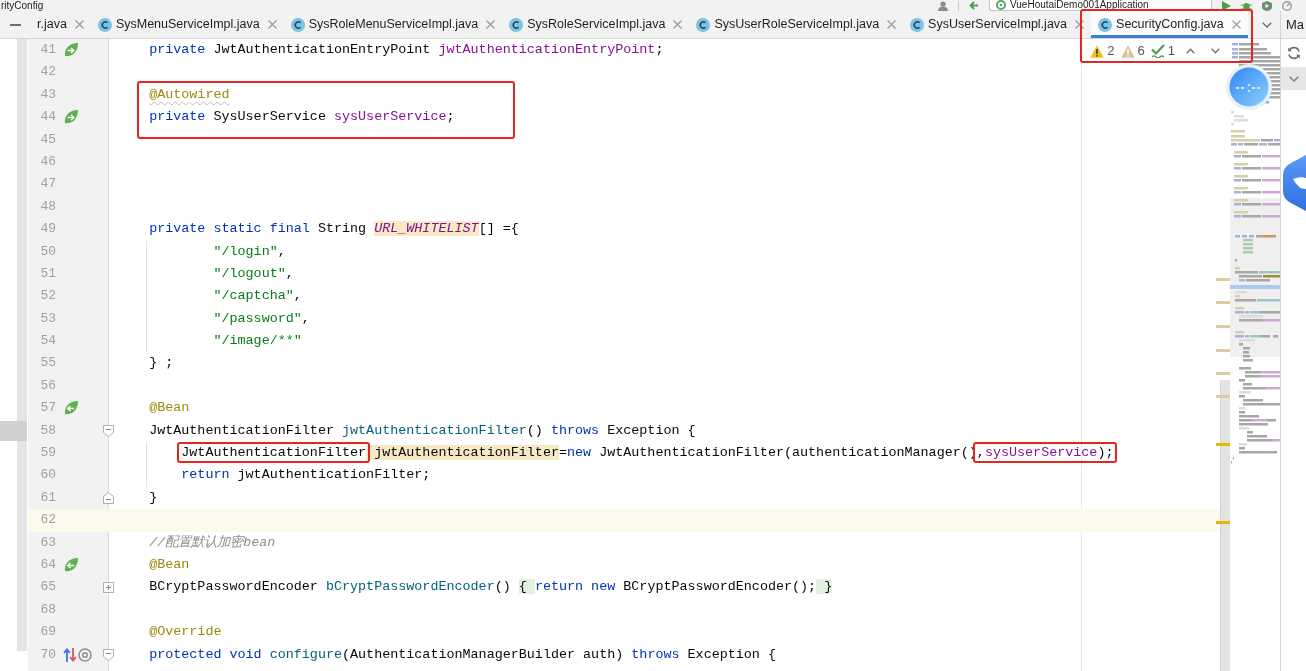 This screenshot has height=671, width=1306. Describe the element at coordinates (47, 206) in the screenshot. I see `line-number: 48` at that location.